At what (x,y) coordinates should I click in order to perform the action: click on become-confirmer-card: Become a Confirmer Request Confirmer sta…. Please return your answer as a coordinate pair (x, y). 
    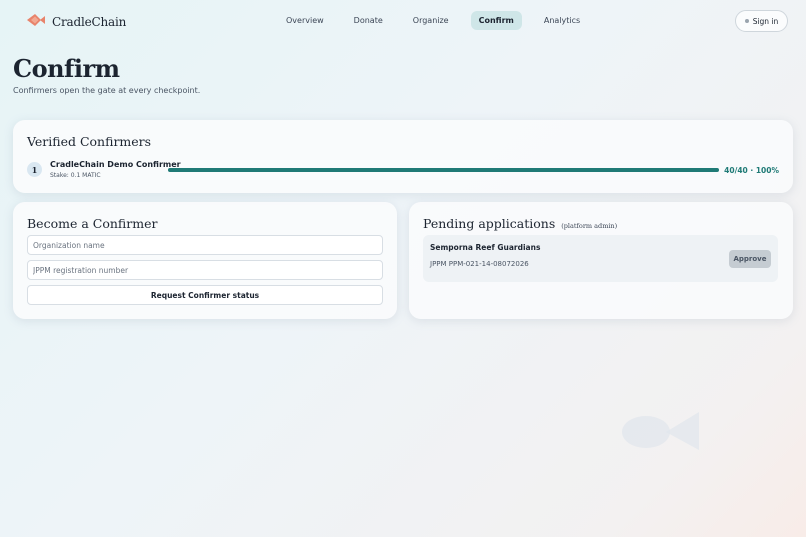
    Looking at the image, I should click on (205, 260).